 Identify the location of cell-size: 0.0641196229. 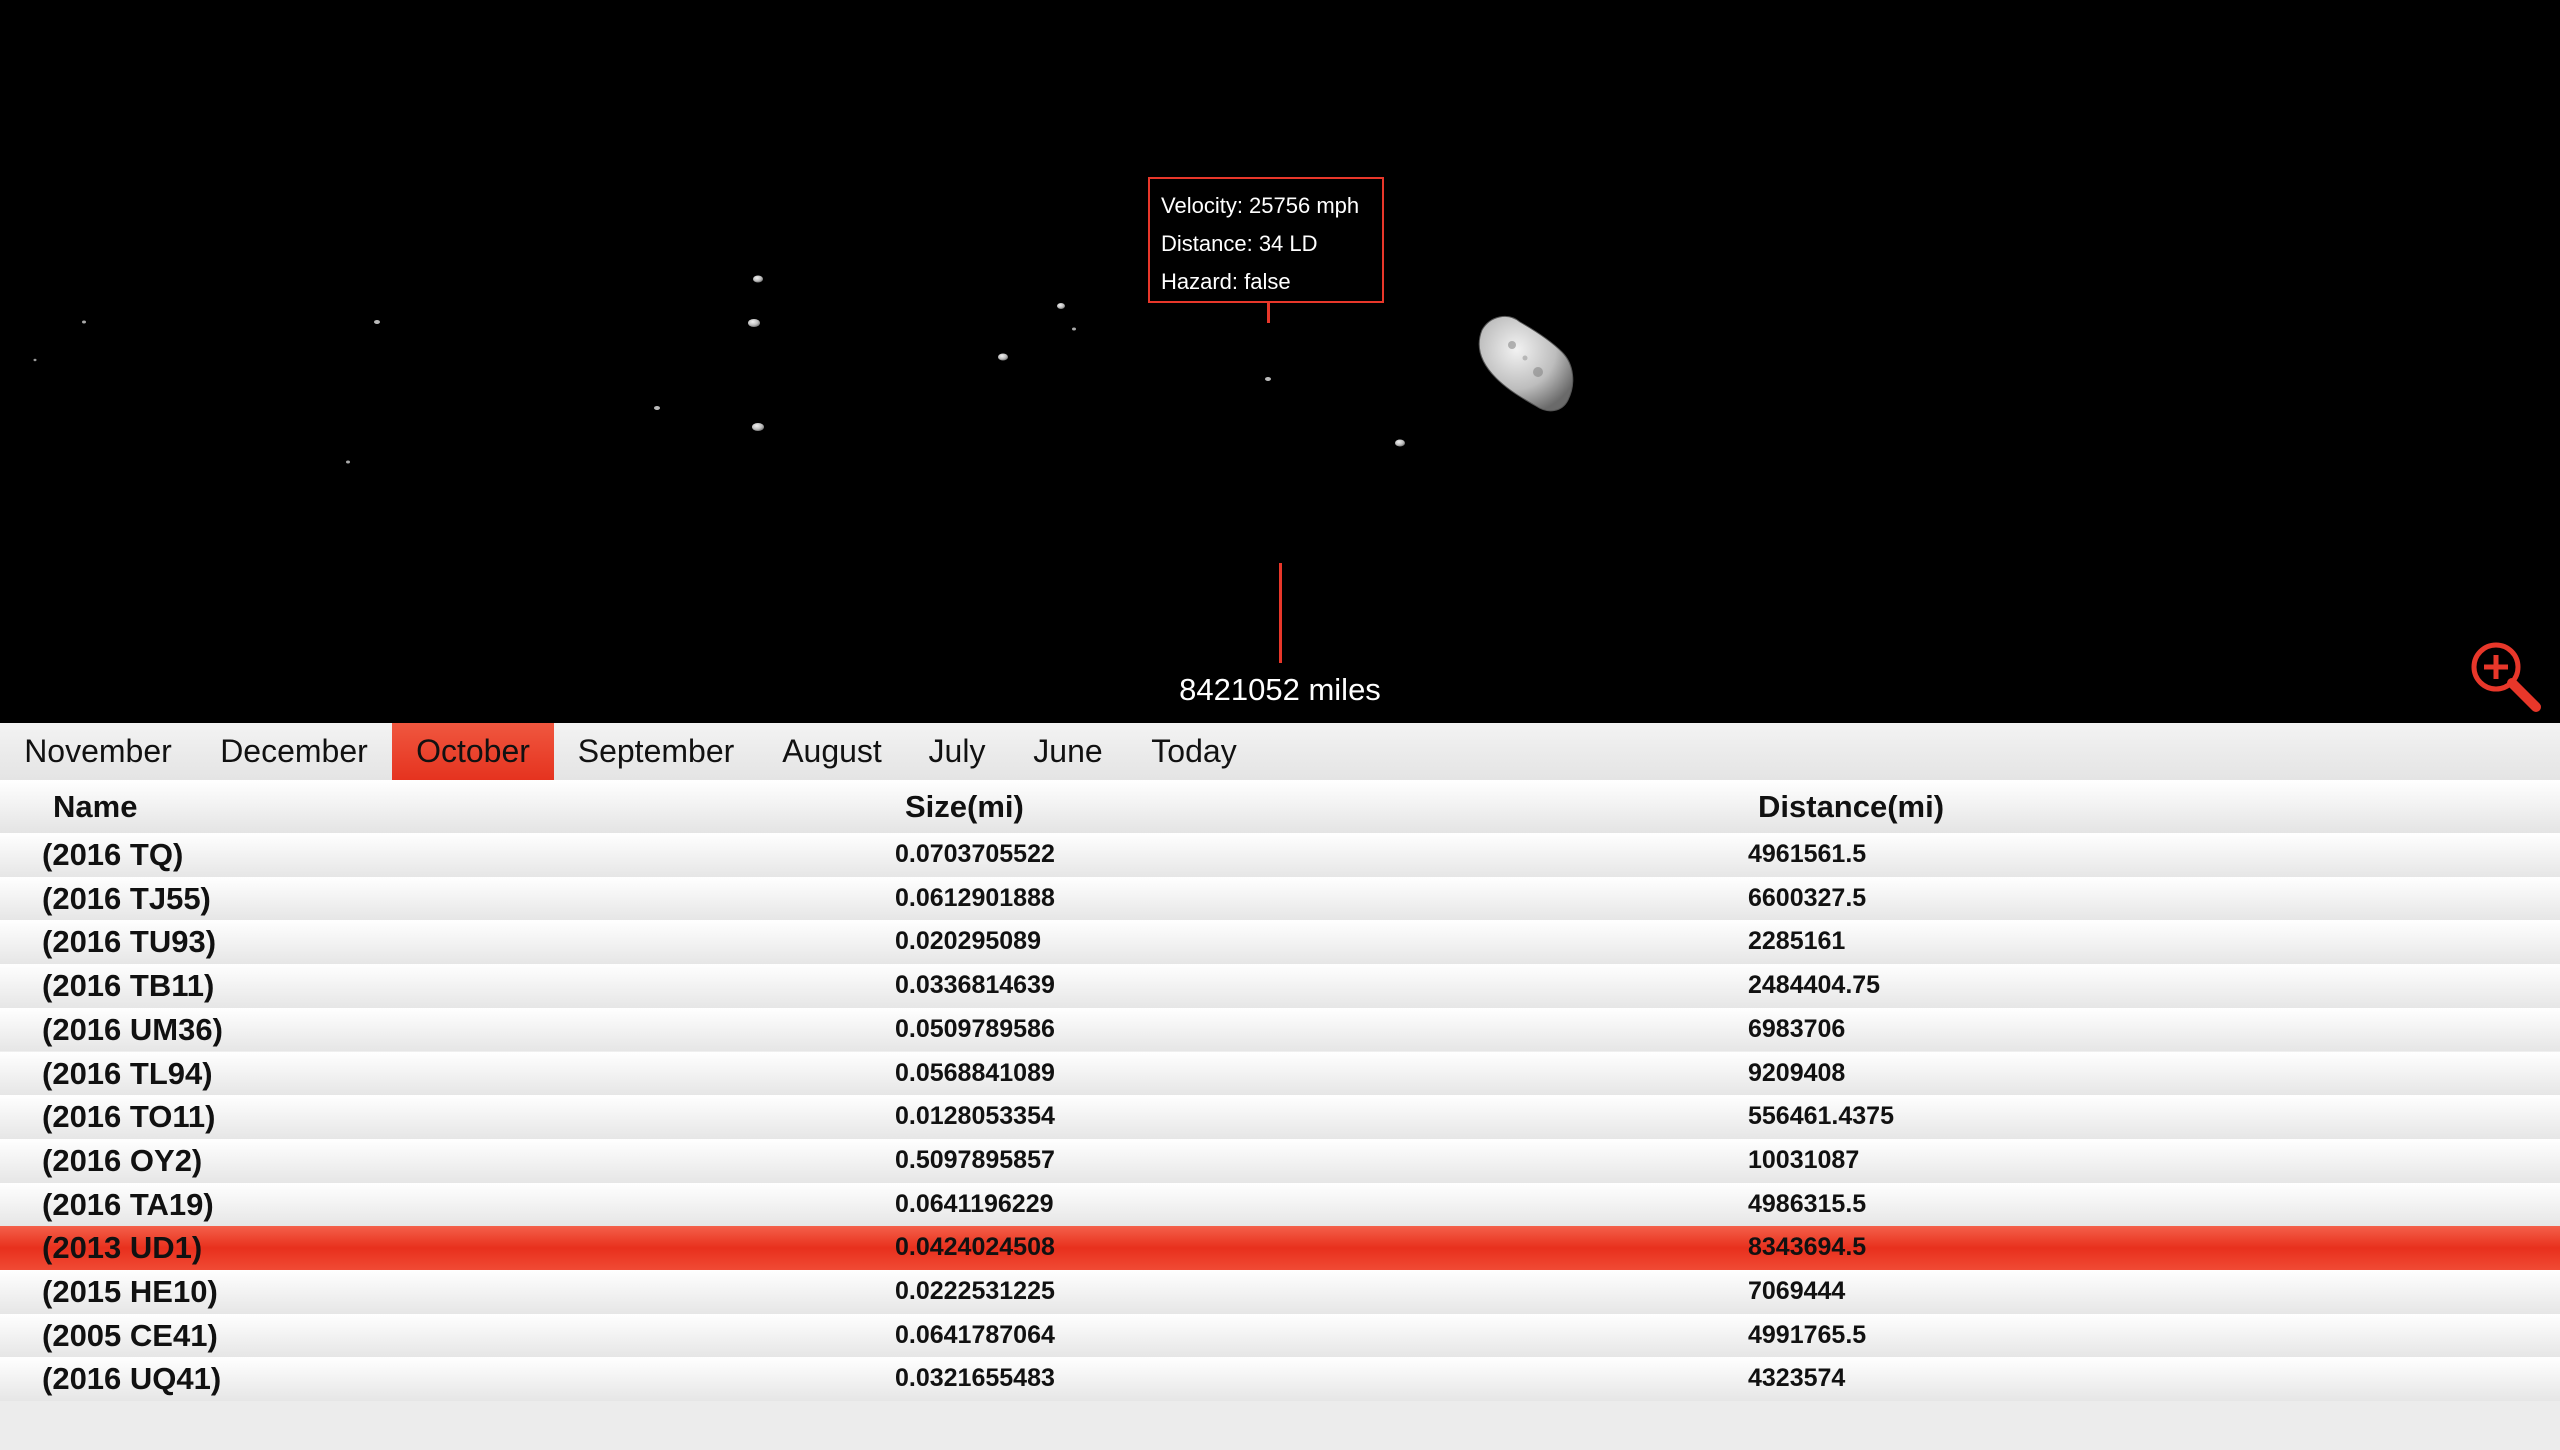
(974, 1203).